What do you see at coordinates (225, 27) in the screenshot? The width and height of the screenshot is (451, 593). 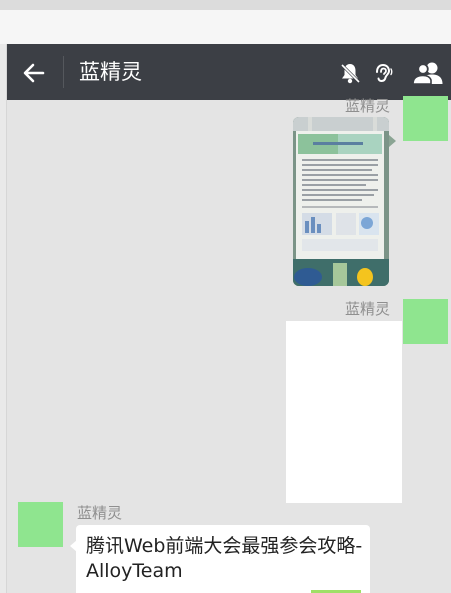 I see `window-toolbar` at bounding box center [225, 27].